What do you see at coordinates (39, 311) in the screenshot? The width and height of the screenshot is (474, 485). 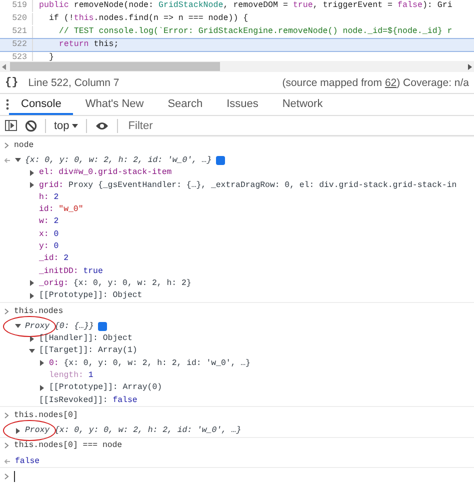 I see `command-text: this.nodes` at bounding box center [39, 311].